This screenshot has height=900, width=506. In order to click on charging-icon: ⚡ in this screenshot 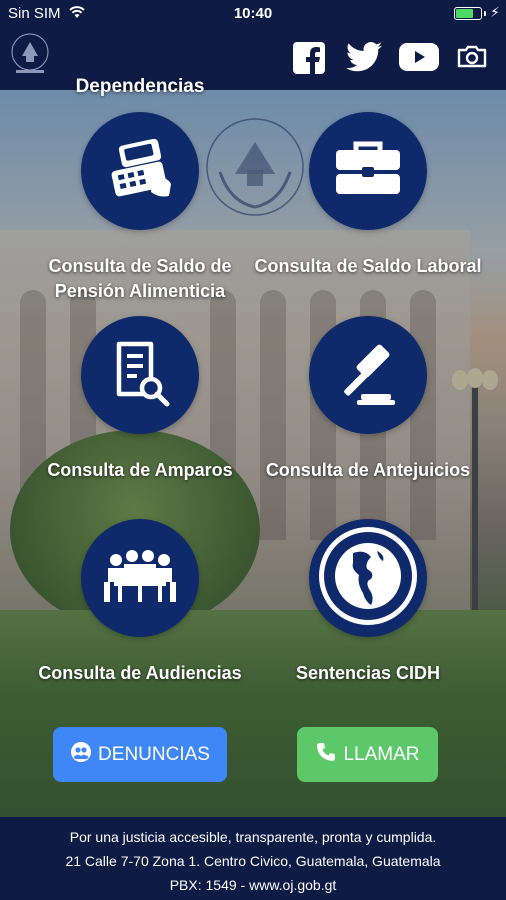, I will do `click(495, 12)`.